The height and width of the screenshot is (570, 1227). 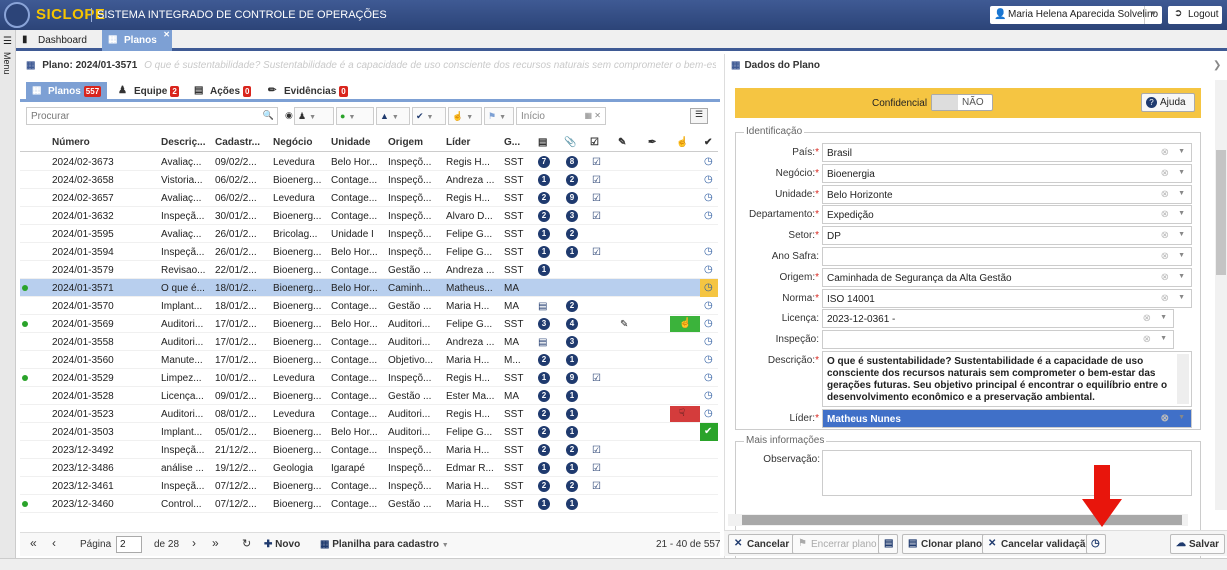 I want to click on help-button: ? Ajuda, so click(x=1168, y=102).